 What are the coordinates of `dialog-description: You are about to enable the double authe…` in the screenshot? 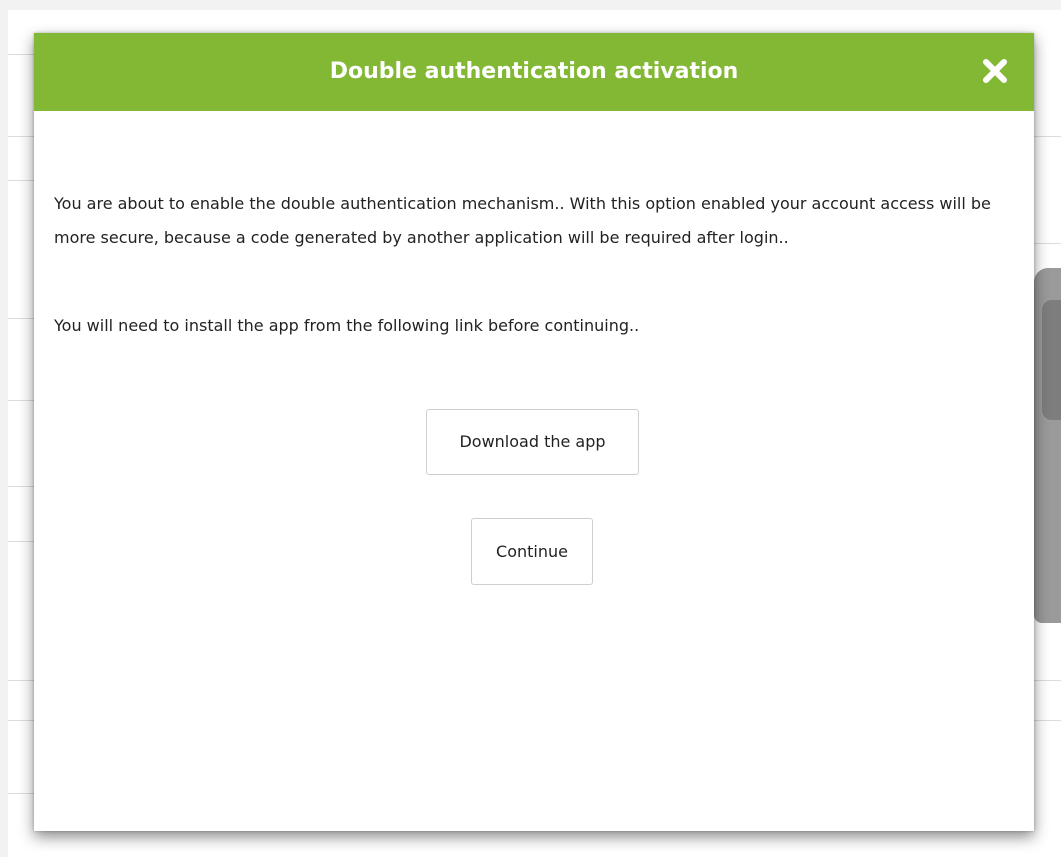 It's located at (522, 220).